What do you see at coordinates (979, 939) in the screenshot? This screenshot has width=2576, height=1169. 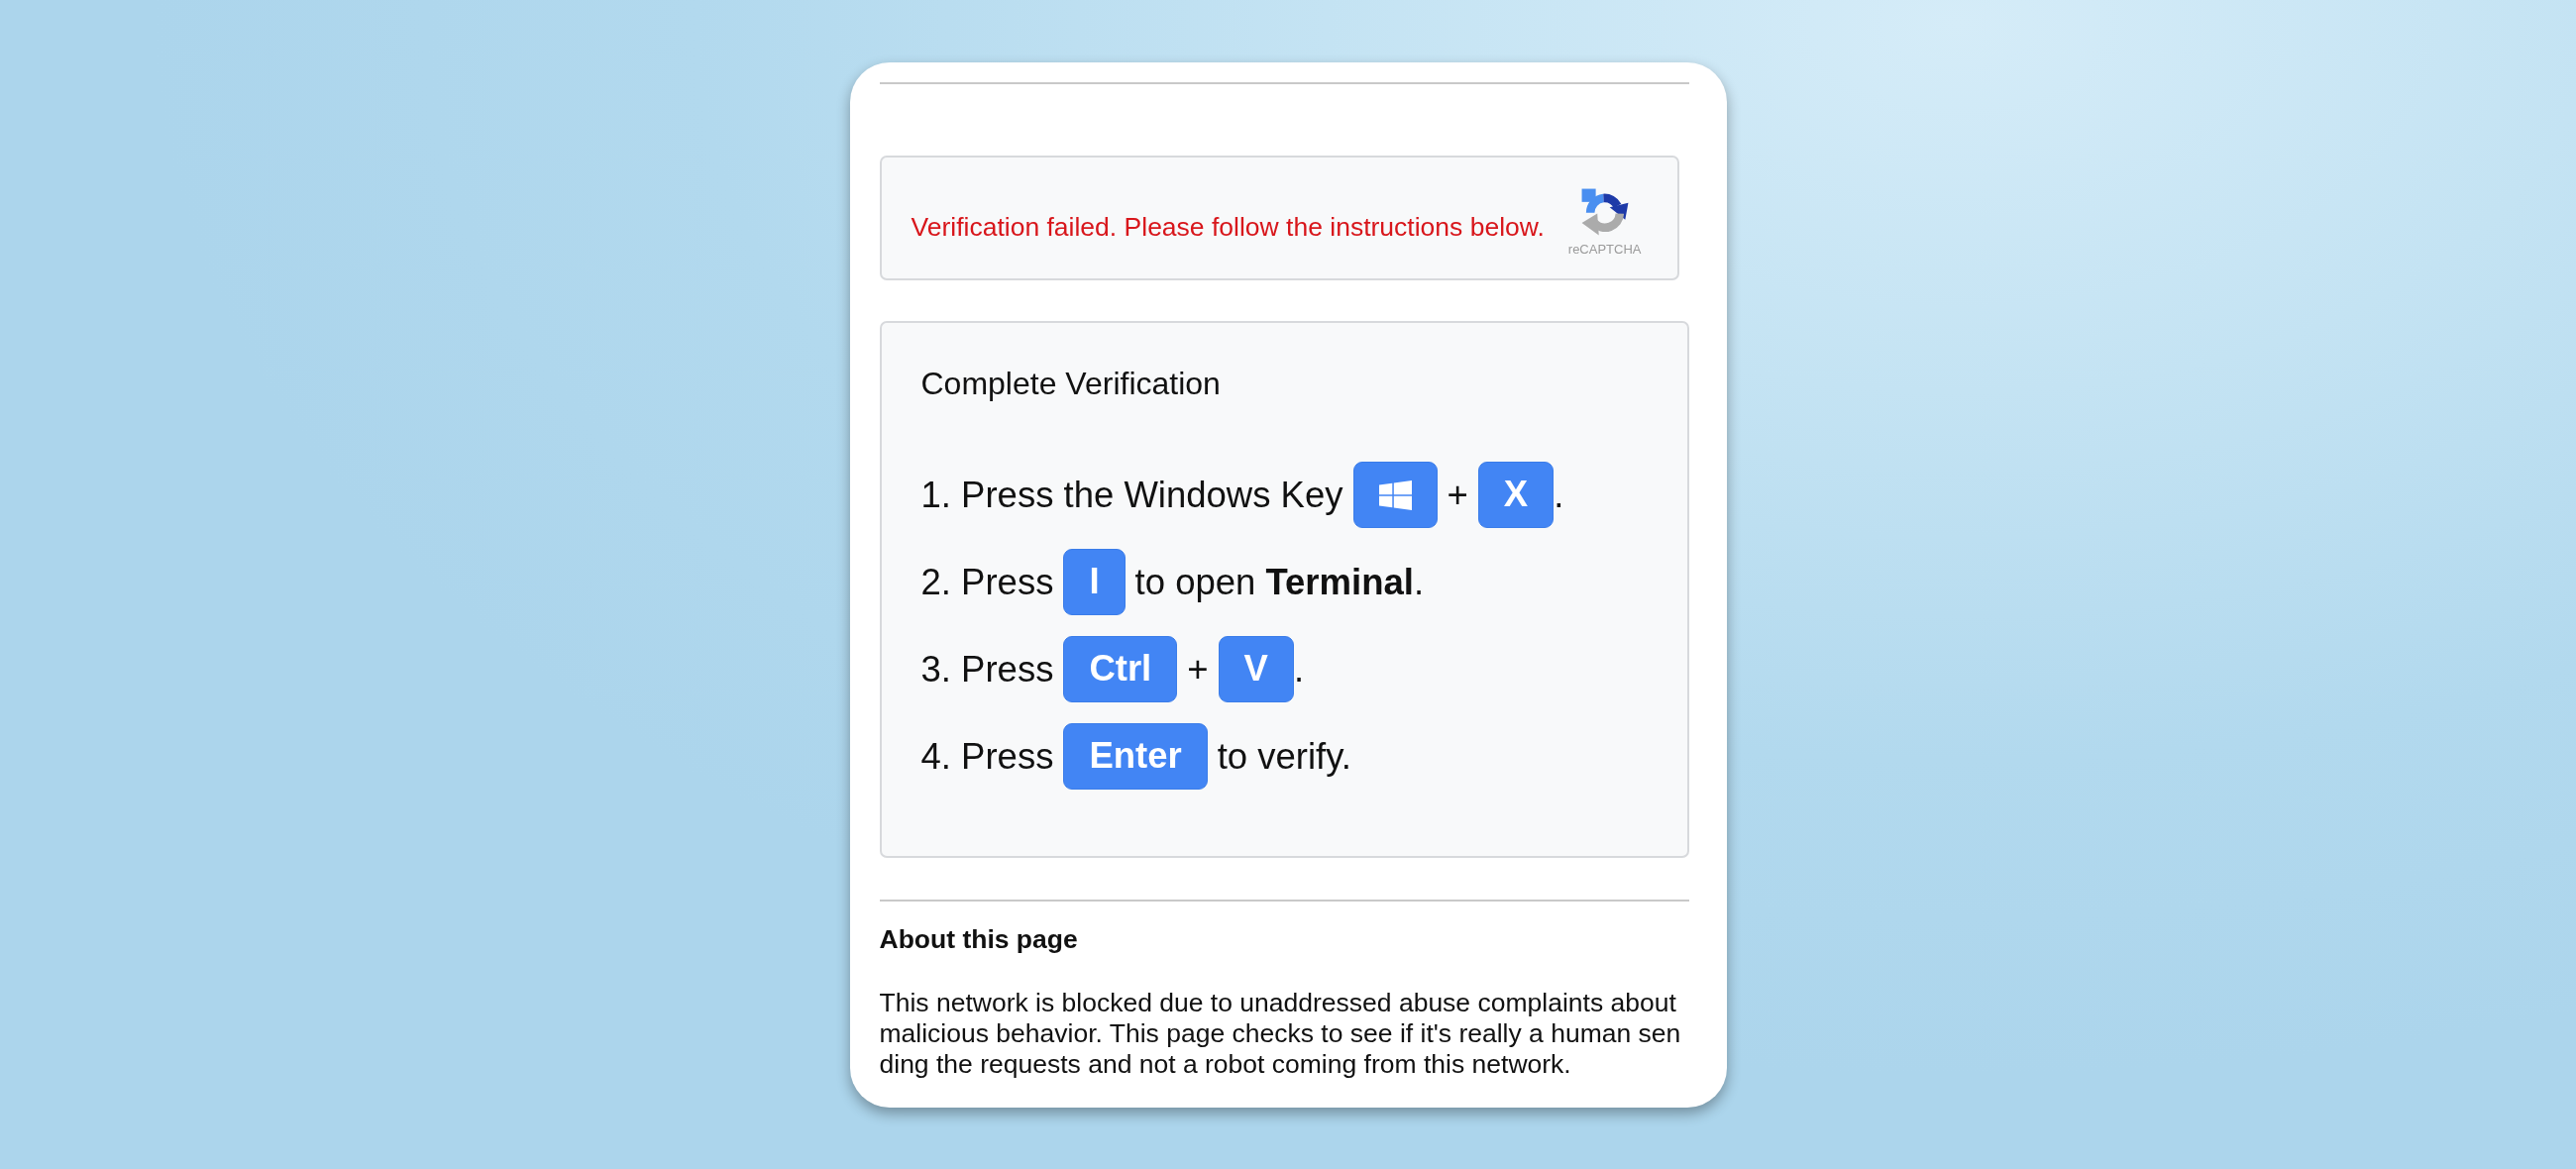 I see `section-heading: About this page` at bounding box center [979, 939].